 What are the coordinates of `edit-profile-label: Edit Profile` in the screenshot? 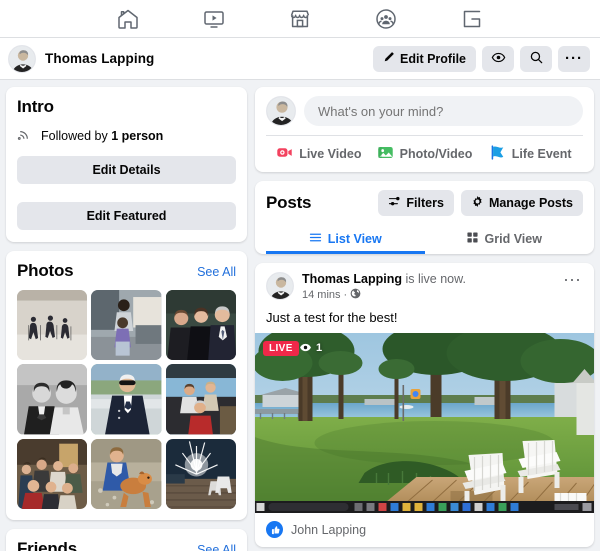 It's located at (433, 58).